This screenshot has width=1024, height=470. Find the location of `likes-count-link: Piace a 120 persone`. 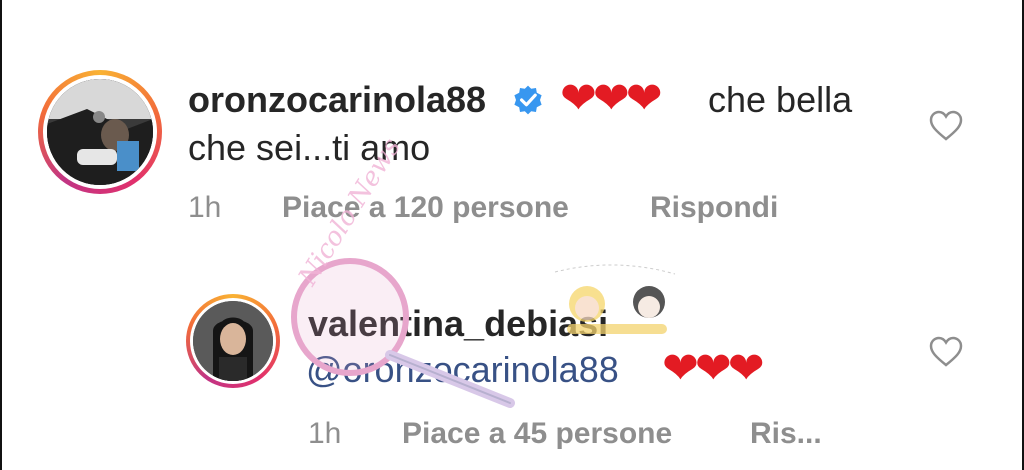

likes-count-link: Piace a 120 persone is located at coordinates (425, 208).